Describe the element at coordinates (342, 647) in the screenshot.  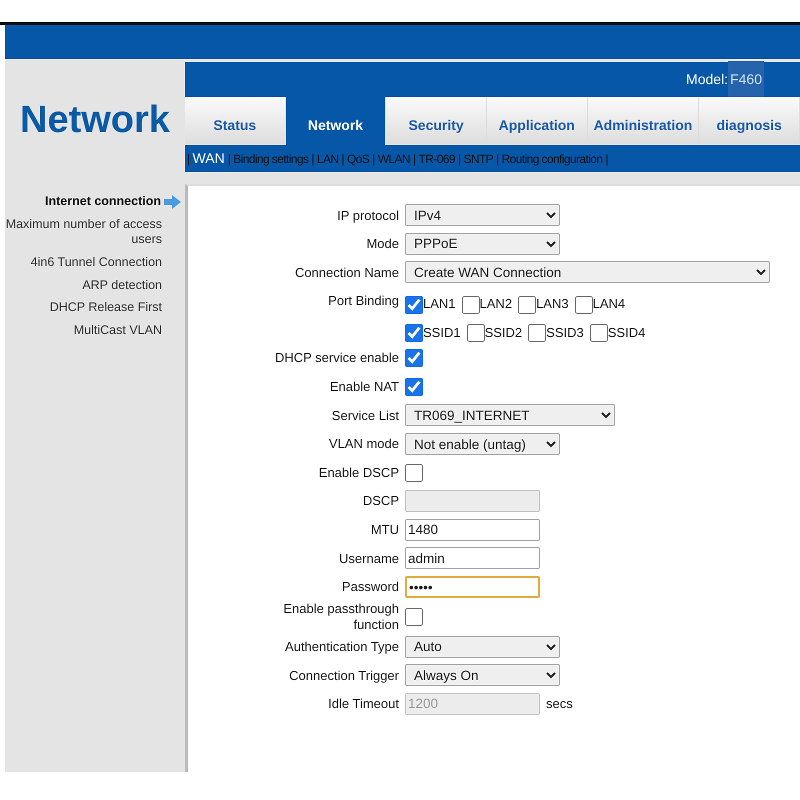
I see `field-label: Authentication Type` at that location.